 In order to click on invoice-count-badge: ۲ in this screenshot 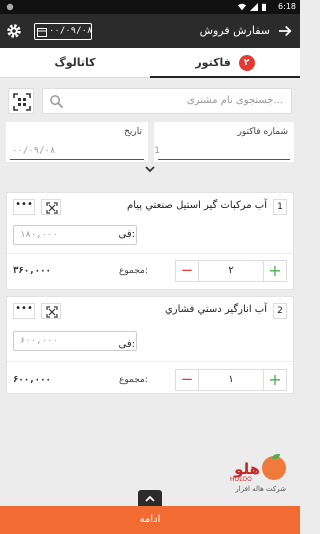, I will do `click(246, 63)`.